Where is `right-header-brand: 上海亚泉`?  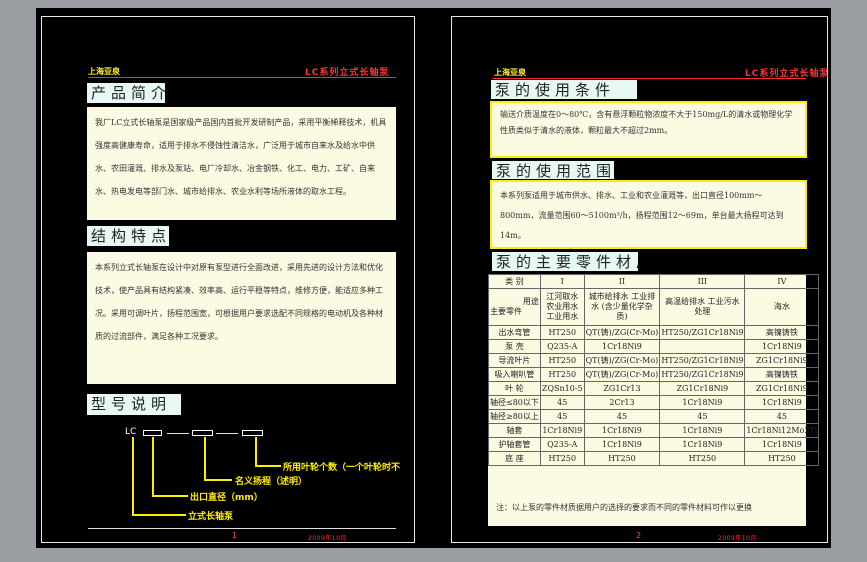
right-header-brand: 上海亚泉 is located at coordinates (510, 72).